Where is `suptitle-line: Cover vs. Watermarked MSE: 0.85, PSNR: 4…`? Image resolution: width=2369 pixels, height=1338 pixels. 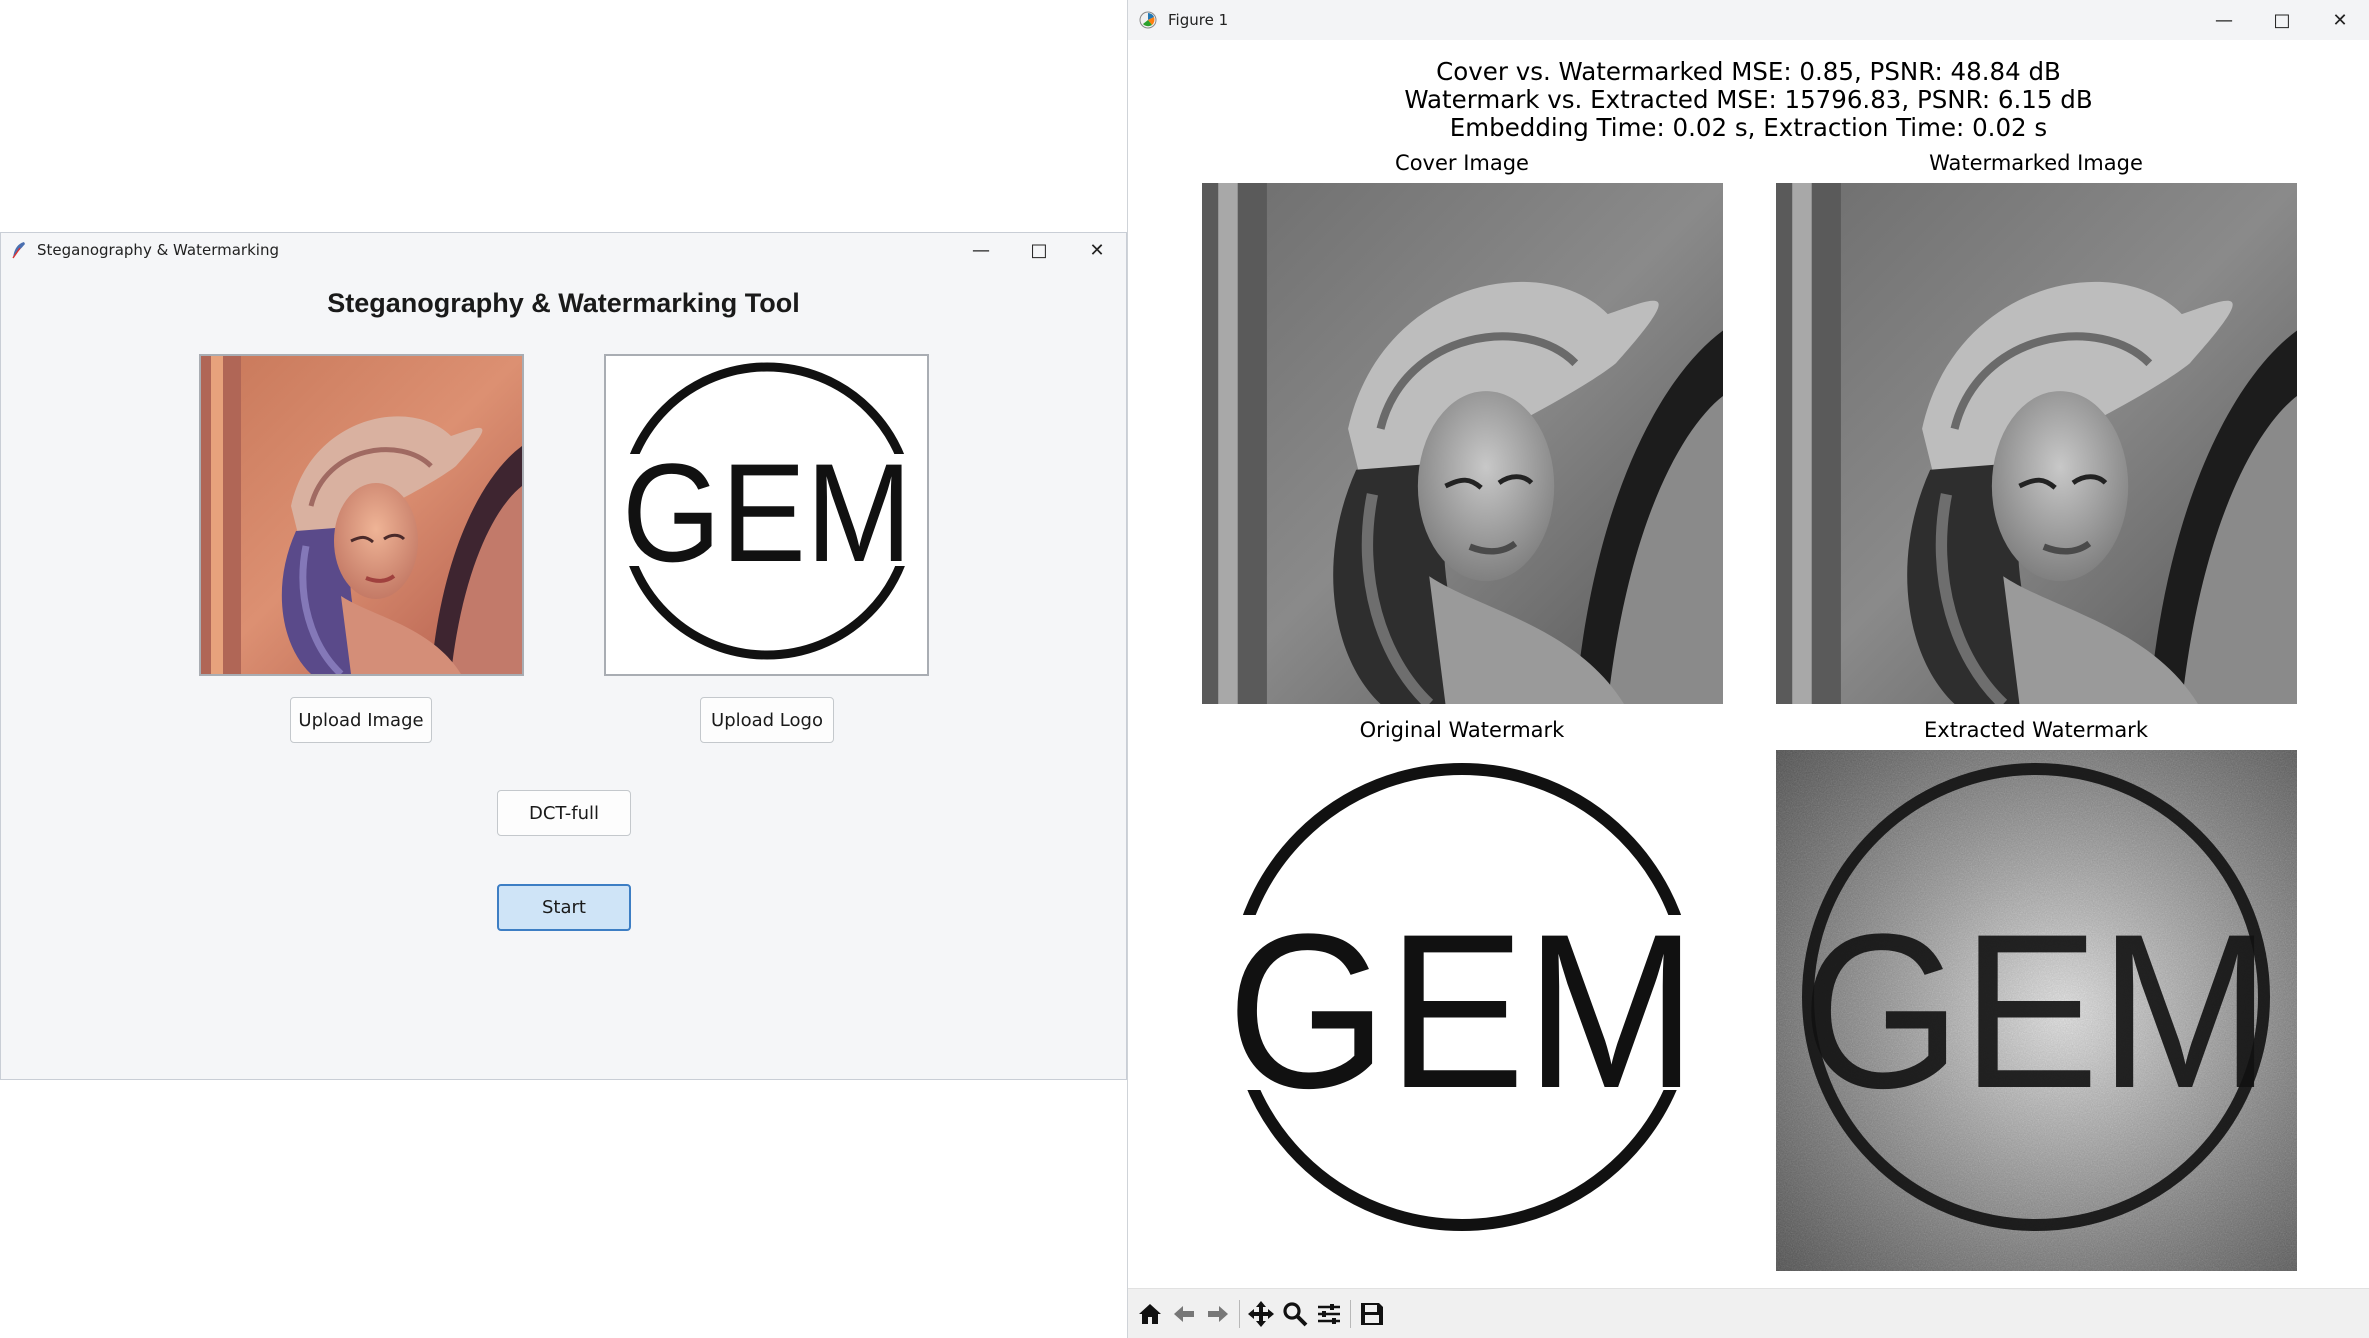 suptitle-line: Cover vs. Watermarked MSE: 0.85, PSNR: 4… is located at coordinates (1748, 71).